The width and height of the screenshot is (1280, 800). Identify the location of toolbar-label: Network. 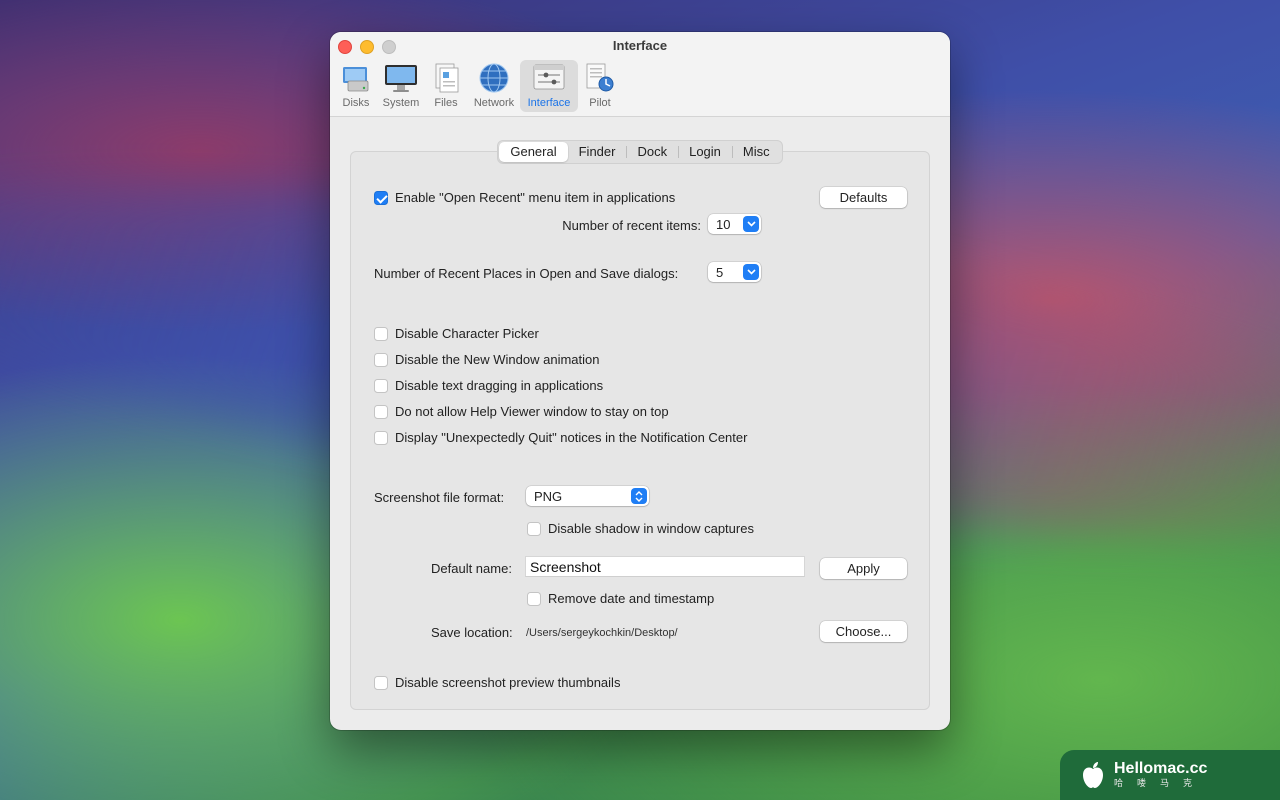
(494, 103).